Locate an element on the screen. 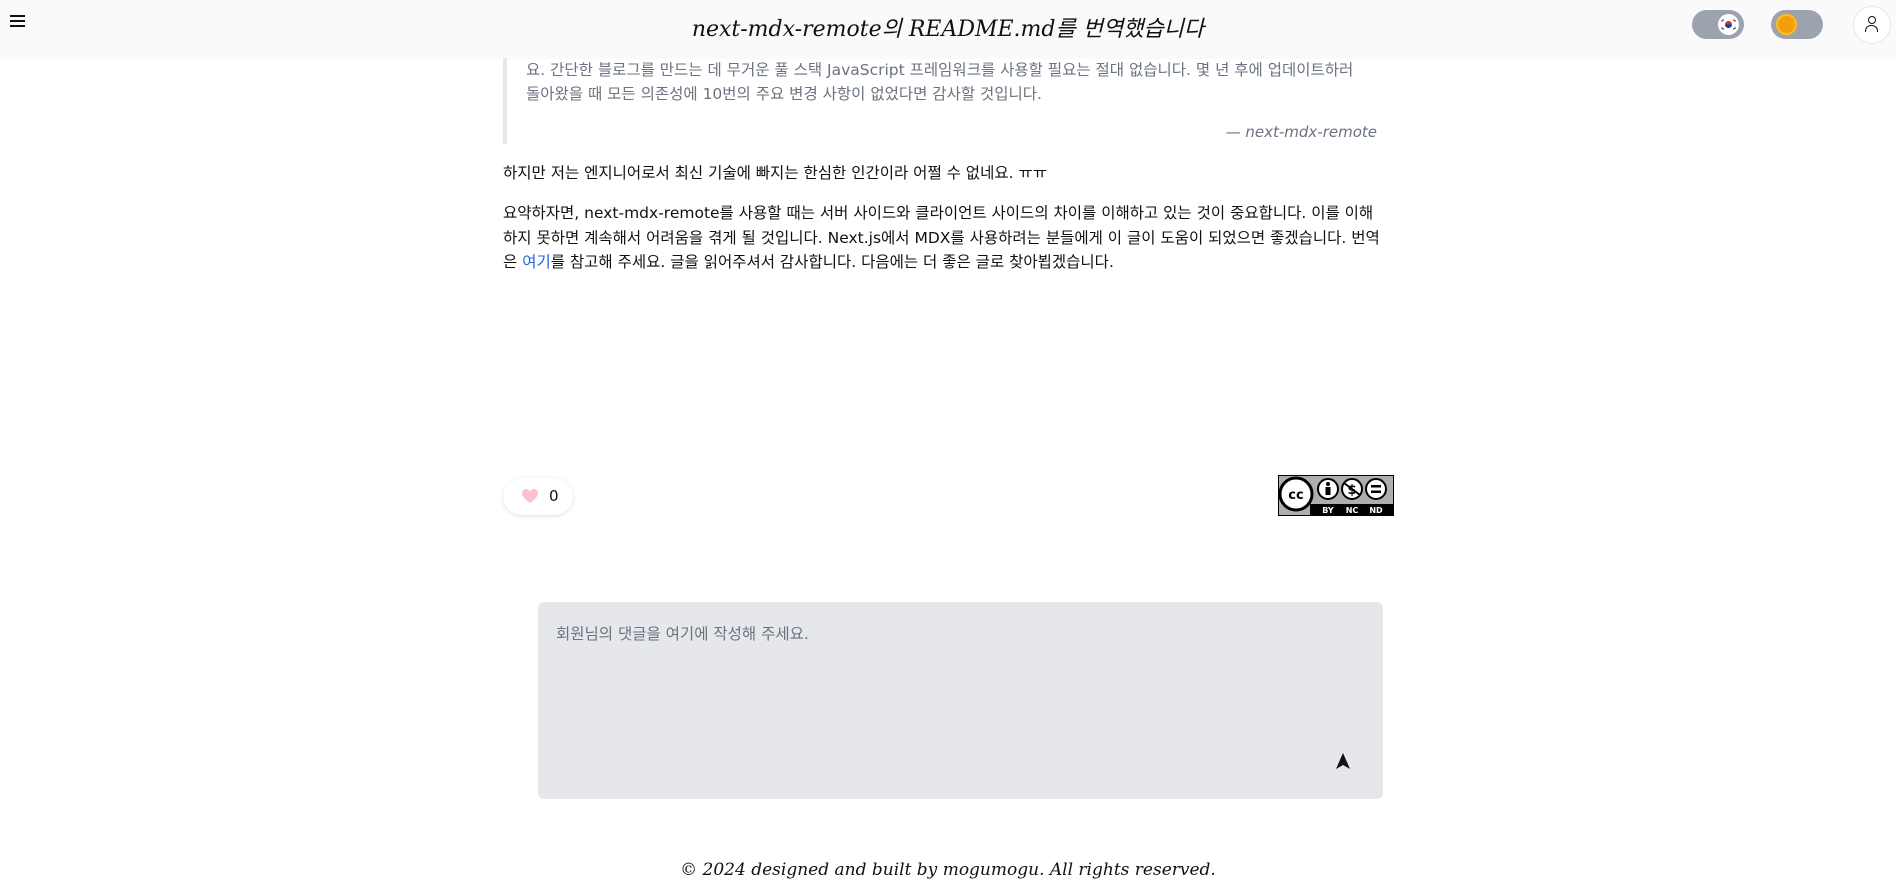  license-label-nc: NC is located at coordinates (1352, 510).